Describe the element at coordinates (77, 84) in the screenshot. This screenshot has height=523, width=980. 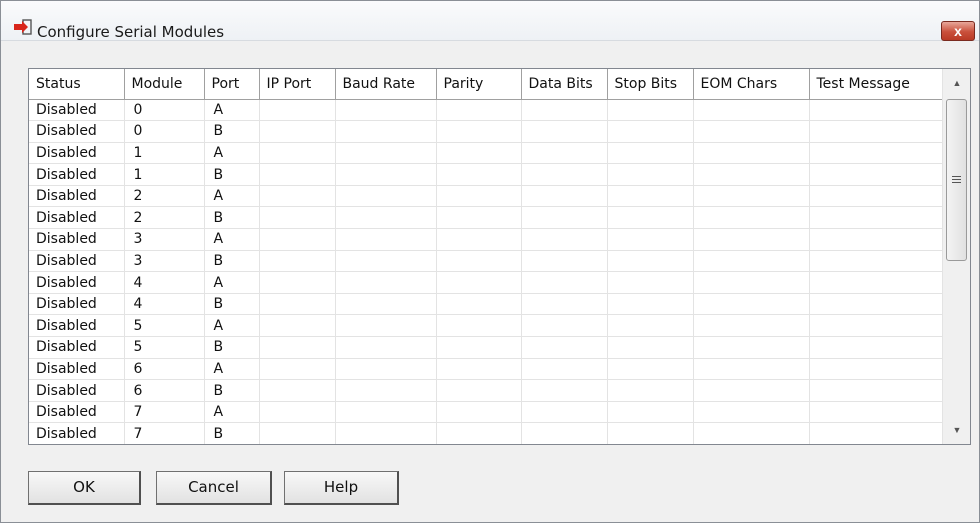
I see `column-header-status: Status` at that location.